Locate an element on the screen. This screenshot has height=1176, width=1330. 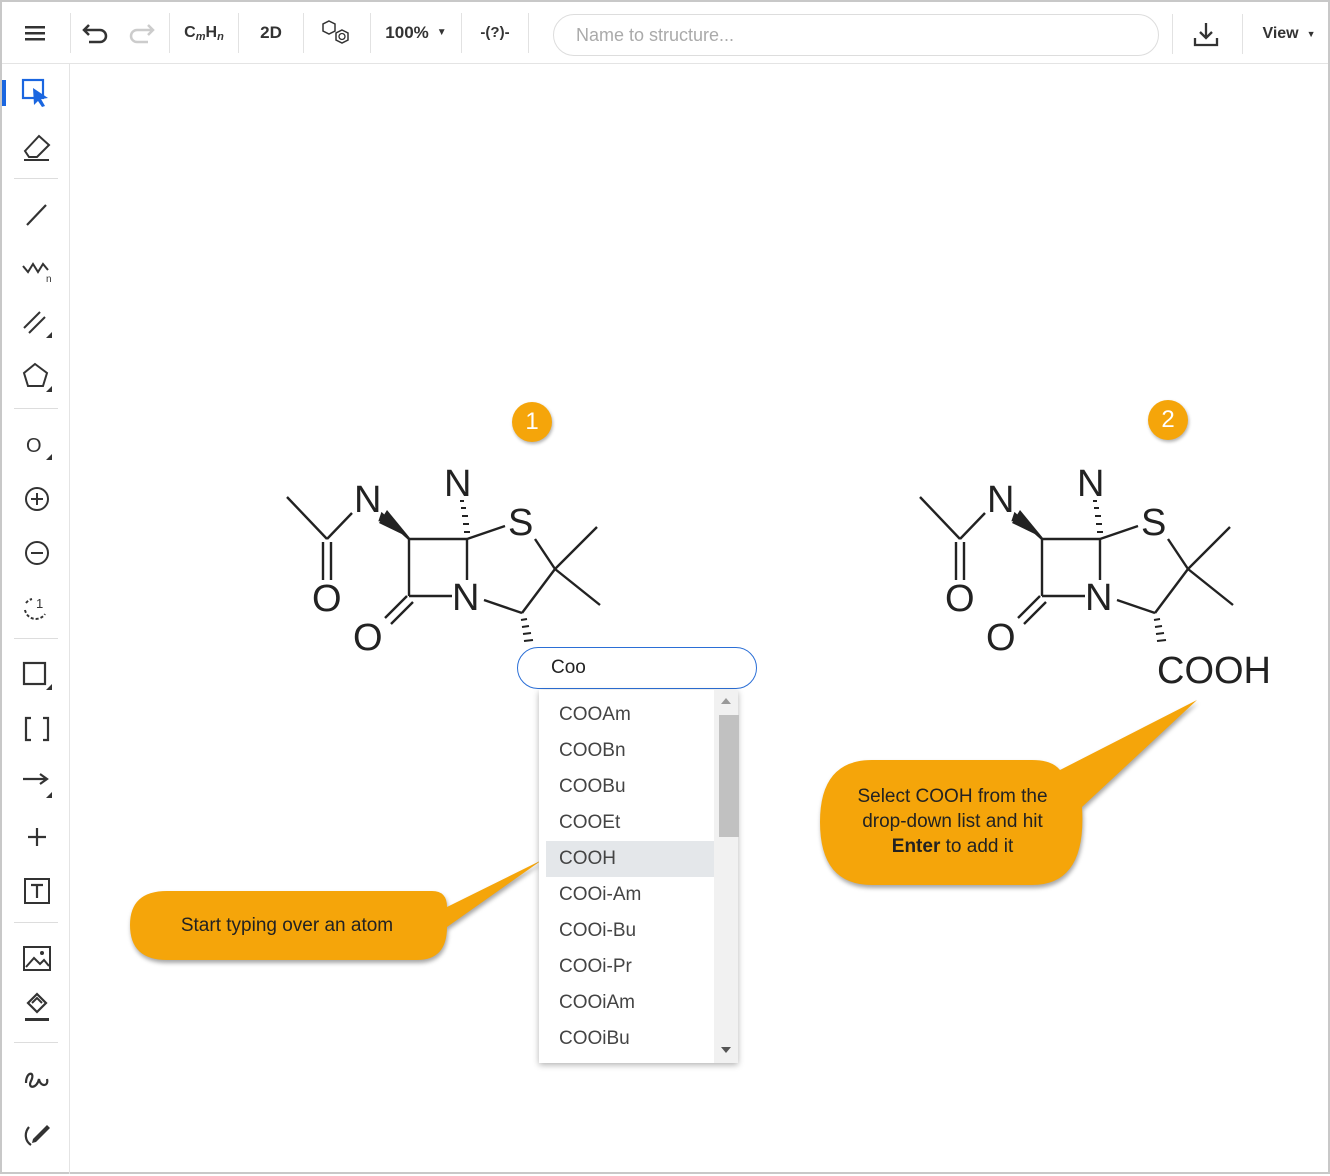
callout-2-line-1: Select COOH from the is located at coordinates (952, 796).